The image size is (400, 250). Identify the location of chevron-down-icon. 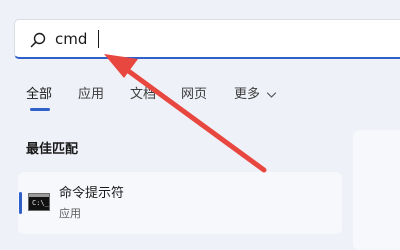
(271, 95).